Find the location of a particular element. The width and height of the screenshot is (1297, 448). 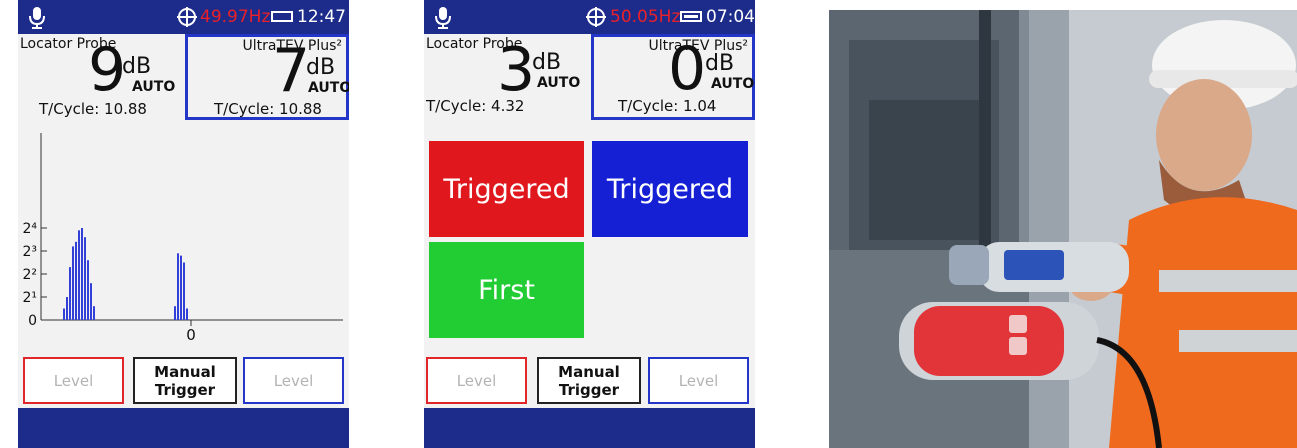

tev-panel: UltraTEV Plus² 7 dB AUTO T/Cycle: 10.88 is located at coordinates (267, 77).